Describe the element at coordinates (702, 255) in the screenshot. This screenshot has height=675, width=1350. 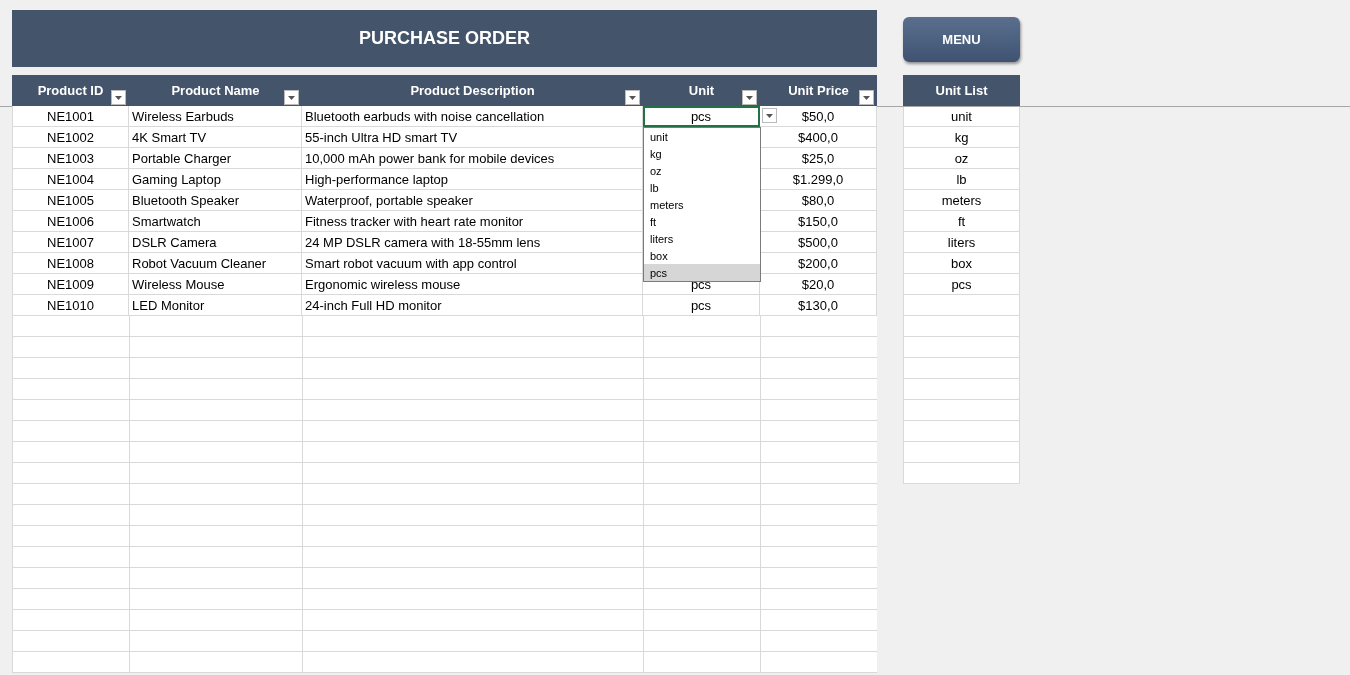
I see `dropdown-option: box` at that location.